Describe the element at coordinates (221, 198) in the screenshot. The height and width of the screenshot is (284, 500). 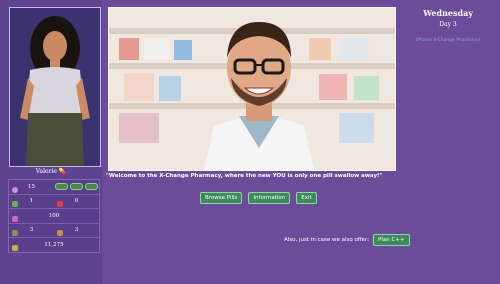
I see `browse-pills-button: Browse Pills` at that location.